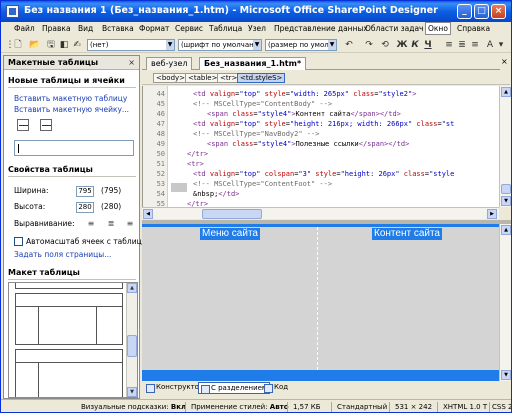 The height and width of the screenshot is (413, 512). What do you see at coordinates (498, 11) in the screenshot?
I see `close-button: ×` at bounding box center [498, 11].